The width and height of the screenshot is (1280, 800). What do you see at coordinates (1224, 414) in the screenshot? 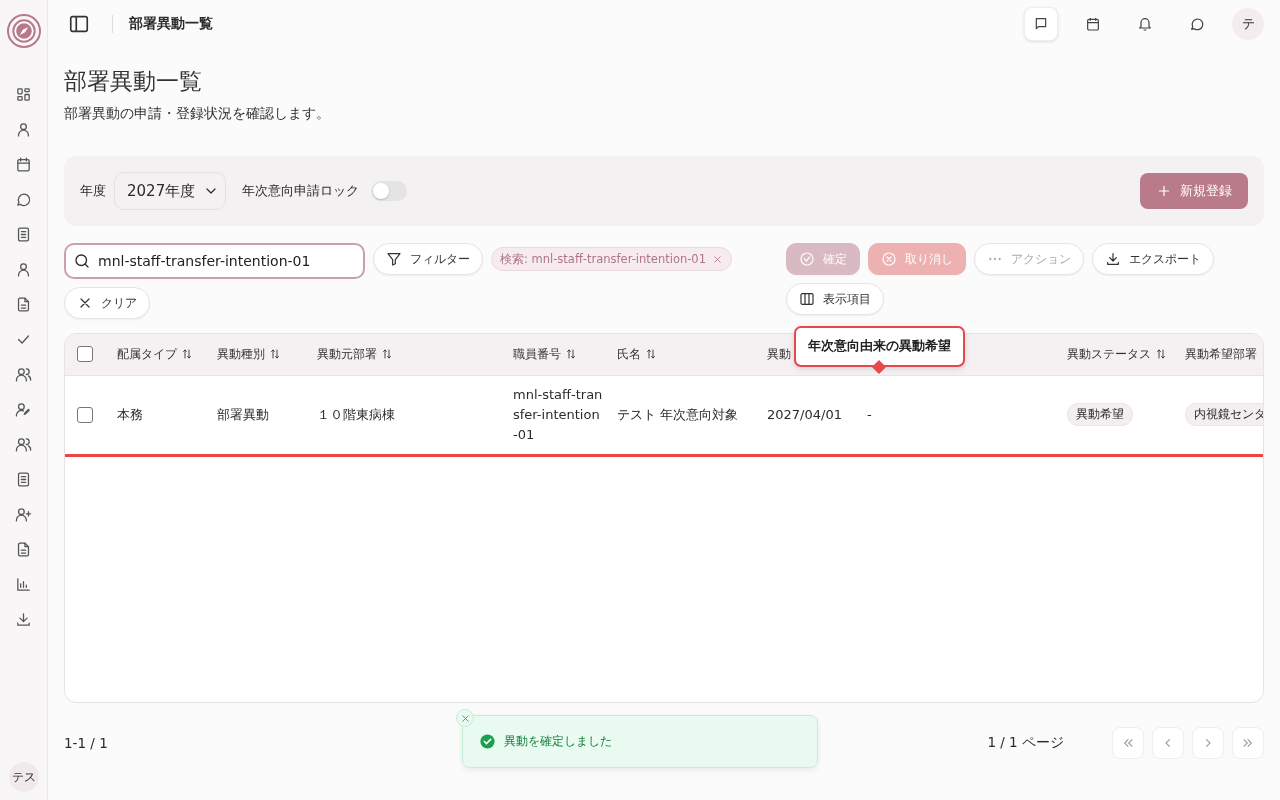
I see `status-tag: 内視鏡センタ` at bounding box center [1224, 414].